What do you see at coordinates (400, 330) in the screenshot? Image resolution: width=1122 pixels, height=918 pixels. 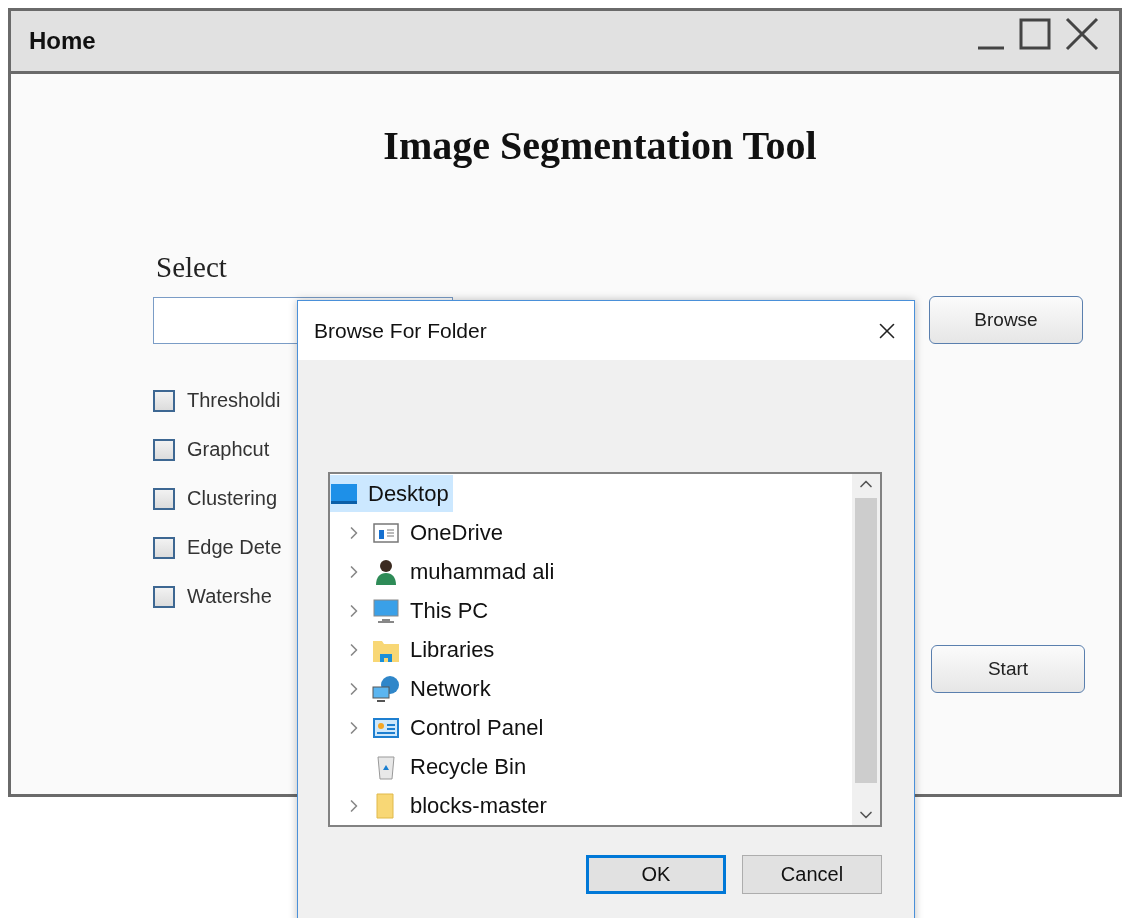 I see `dialog-title: Browse For Folder` at bounding box center [400, 330].